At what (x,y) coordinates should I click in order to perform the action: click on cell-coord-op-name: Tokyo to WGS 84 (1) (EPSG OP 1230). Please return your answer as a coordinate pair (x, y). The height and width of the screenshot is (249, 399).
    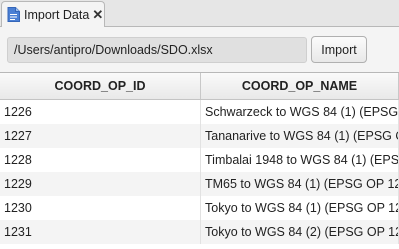
    Looking at the image, I should click on (300, 208).